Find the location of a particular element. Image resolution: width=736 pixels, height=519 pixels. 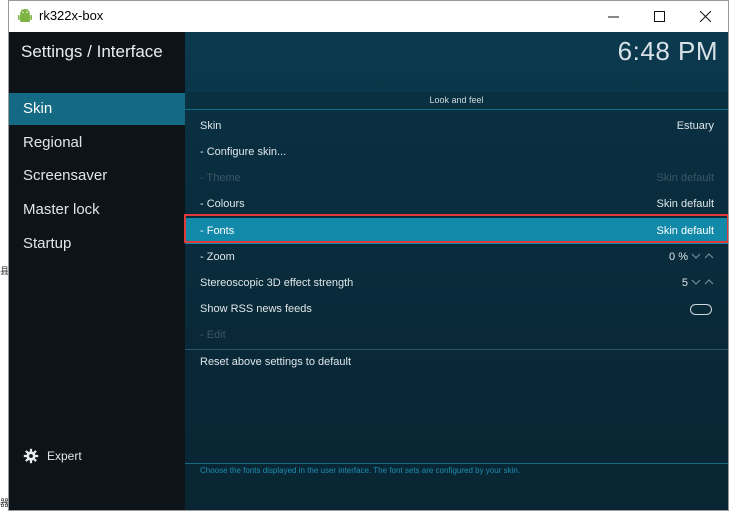

sidebar-item-master-lock: Master lock is located at coordinates (97, 210).